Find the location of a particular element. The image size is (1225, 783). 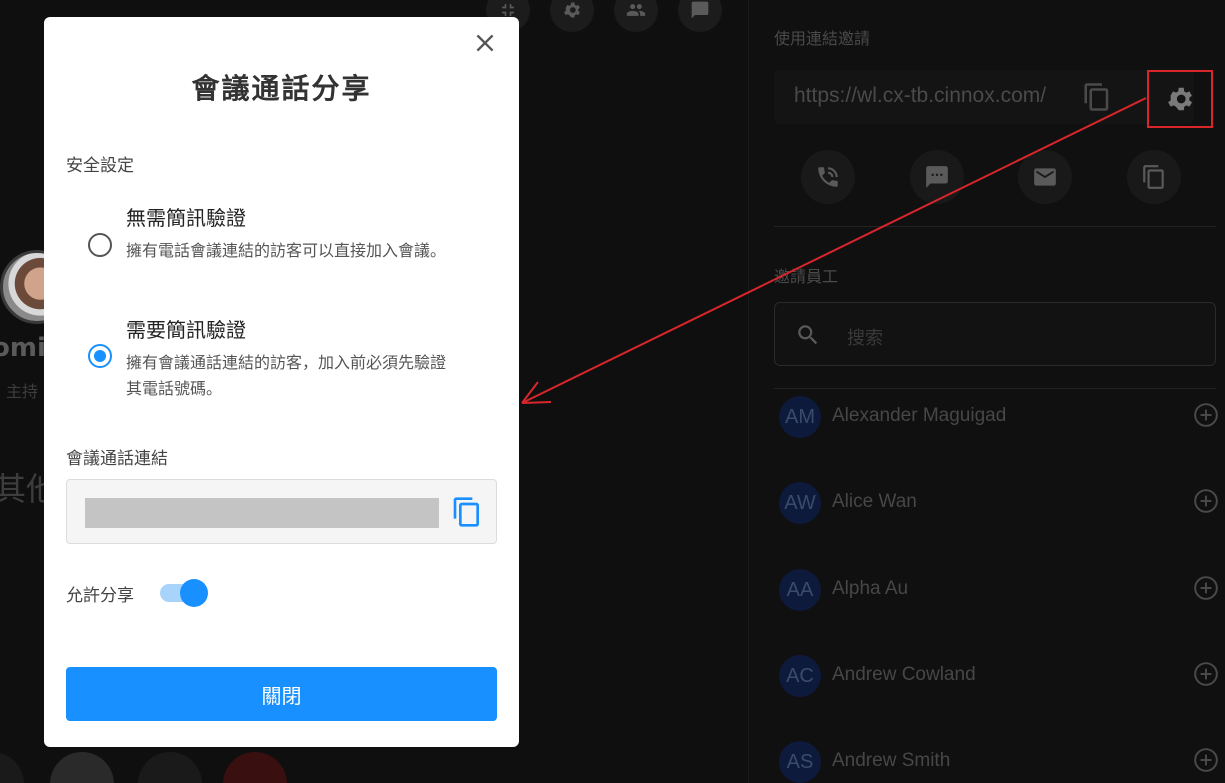

participants-button is located at coordinates (636, 16).